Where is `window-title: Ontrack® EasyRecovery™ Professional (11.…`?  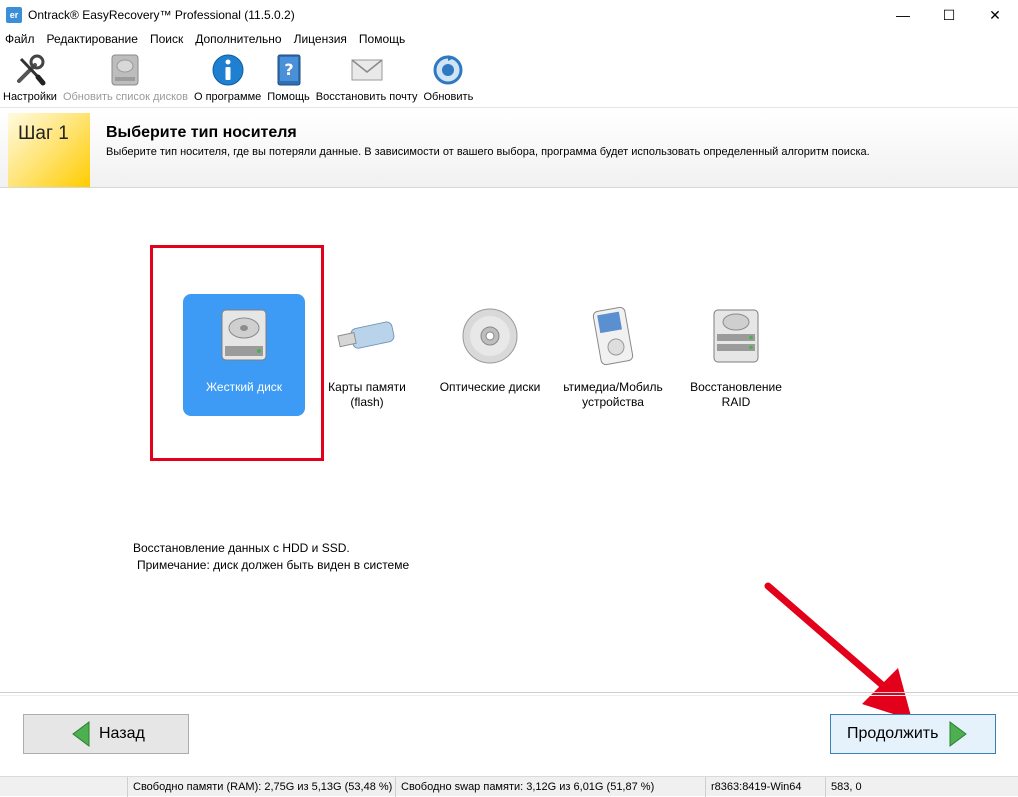
window-title: Ontrack® EasyRecovery™ Professional (11.… is located at coordinates (161, 15).